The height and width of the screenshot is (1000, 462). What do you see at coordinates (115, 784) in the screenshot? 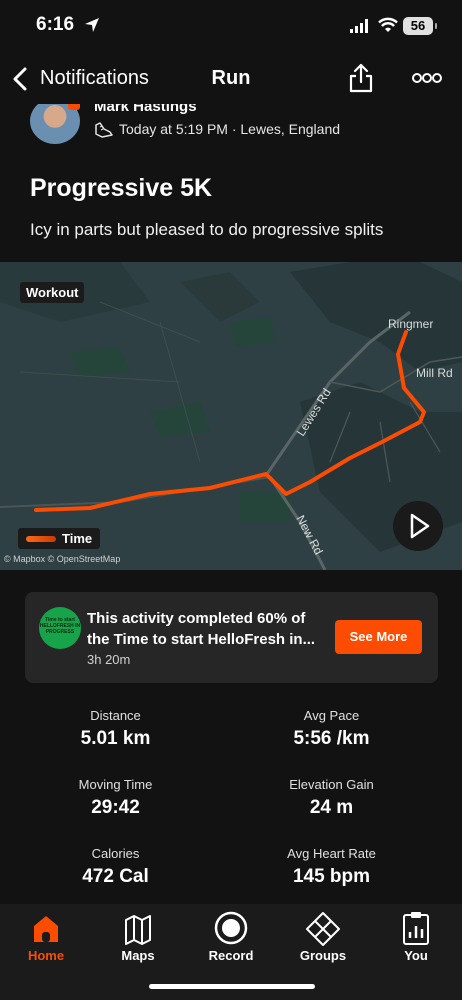
I see `stat-label: Moving Time` at bounding box center [115, 784].